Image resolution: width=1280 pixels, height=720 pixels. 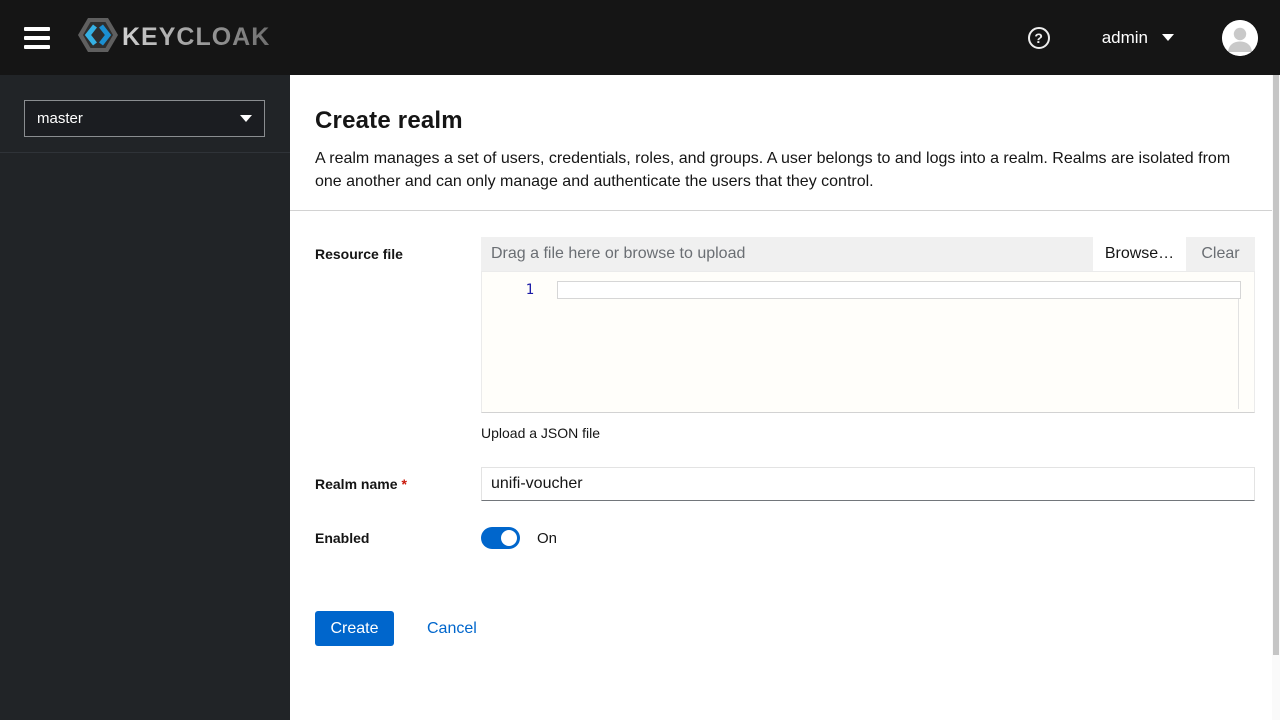 What do you see at coordinates (1220, 254) in the screenshot?
I see `clear-button: Clear` at bounding box center [1220, 254].